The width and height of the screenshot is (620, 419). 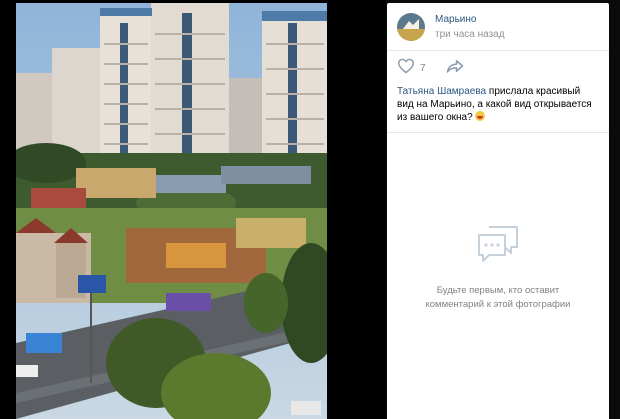 I want to click on like-button: 7, so click(x=411, y=68).